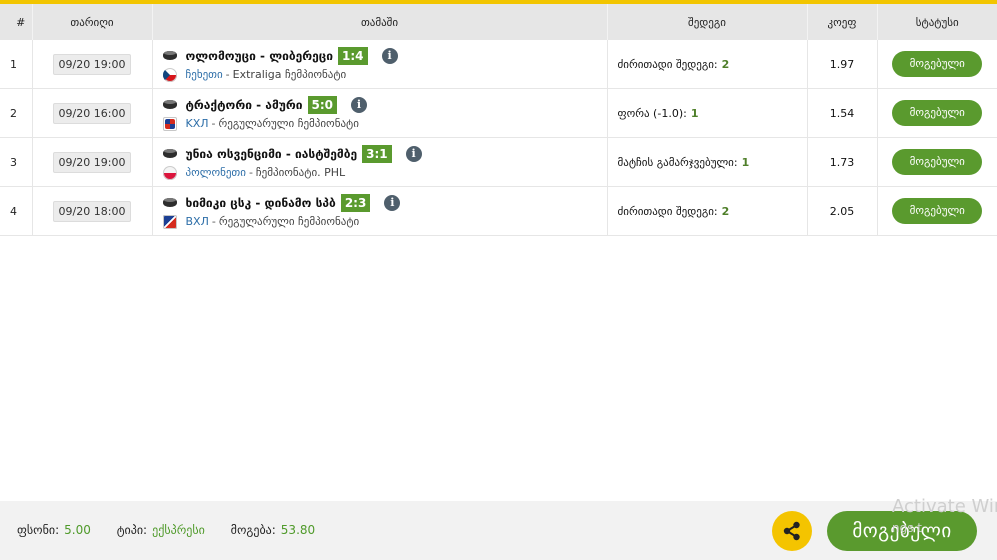 This screenshot has height=560, width=997. I want to click on score-badge: 2:3, so click(355, 202).